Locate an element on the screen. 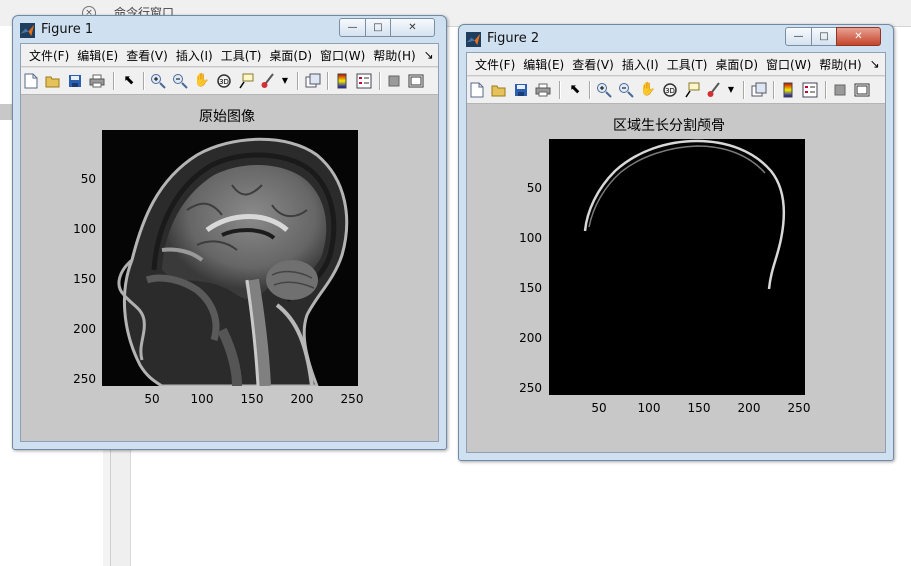 This screenshot has width=911, height=566. figure-1-titlebar: Figure 1 — □ ✕ is located at coordinates (229, 29).